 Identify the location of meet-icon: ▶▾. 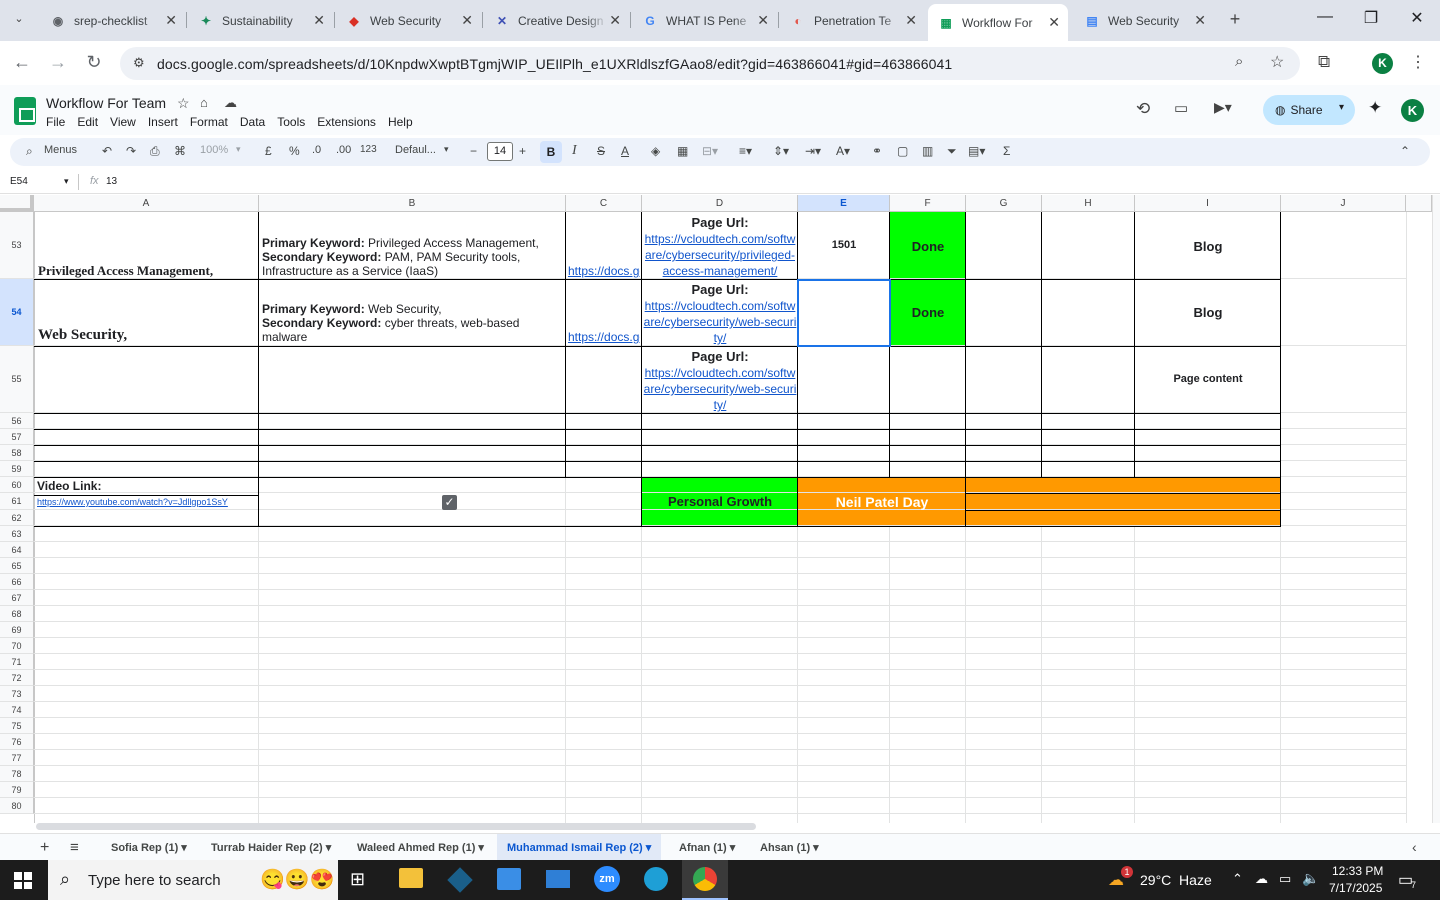
(1223, 107).